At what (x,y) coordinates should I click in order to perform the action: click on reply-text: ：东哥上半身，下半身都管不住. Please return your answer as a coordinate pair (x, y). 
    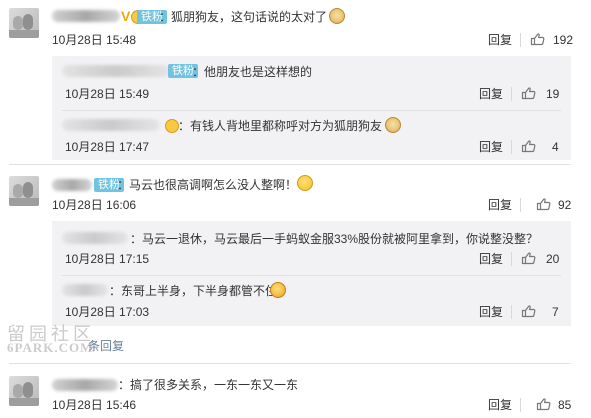
    Looking at the image, I should click on (193, 291).